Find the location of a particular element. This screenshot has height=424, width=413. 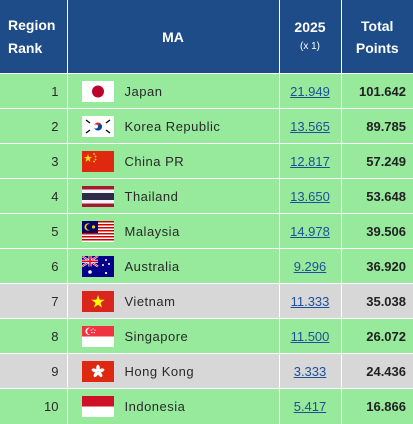

thailand-flag-icon is located at coordinates (97, 196).